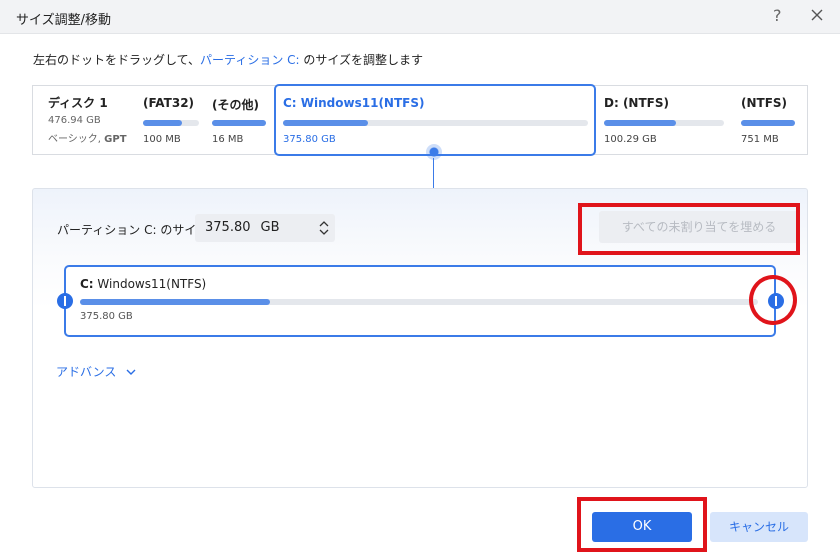 Image resolution: width=840 pixels, height=560 pixels. I want to click on highlight-box-ok-button, so click(642, 524).